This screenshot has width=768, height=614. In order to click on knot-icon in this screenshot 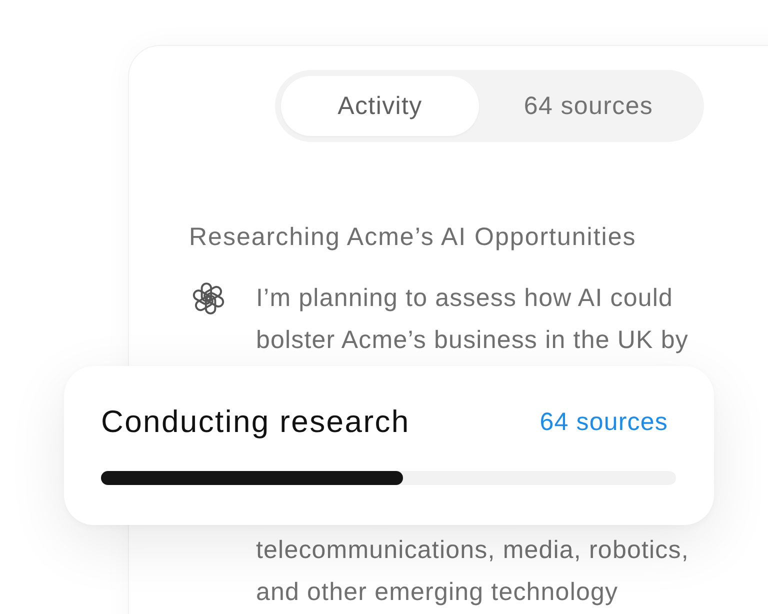, I will do `click(208, 298)`.